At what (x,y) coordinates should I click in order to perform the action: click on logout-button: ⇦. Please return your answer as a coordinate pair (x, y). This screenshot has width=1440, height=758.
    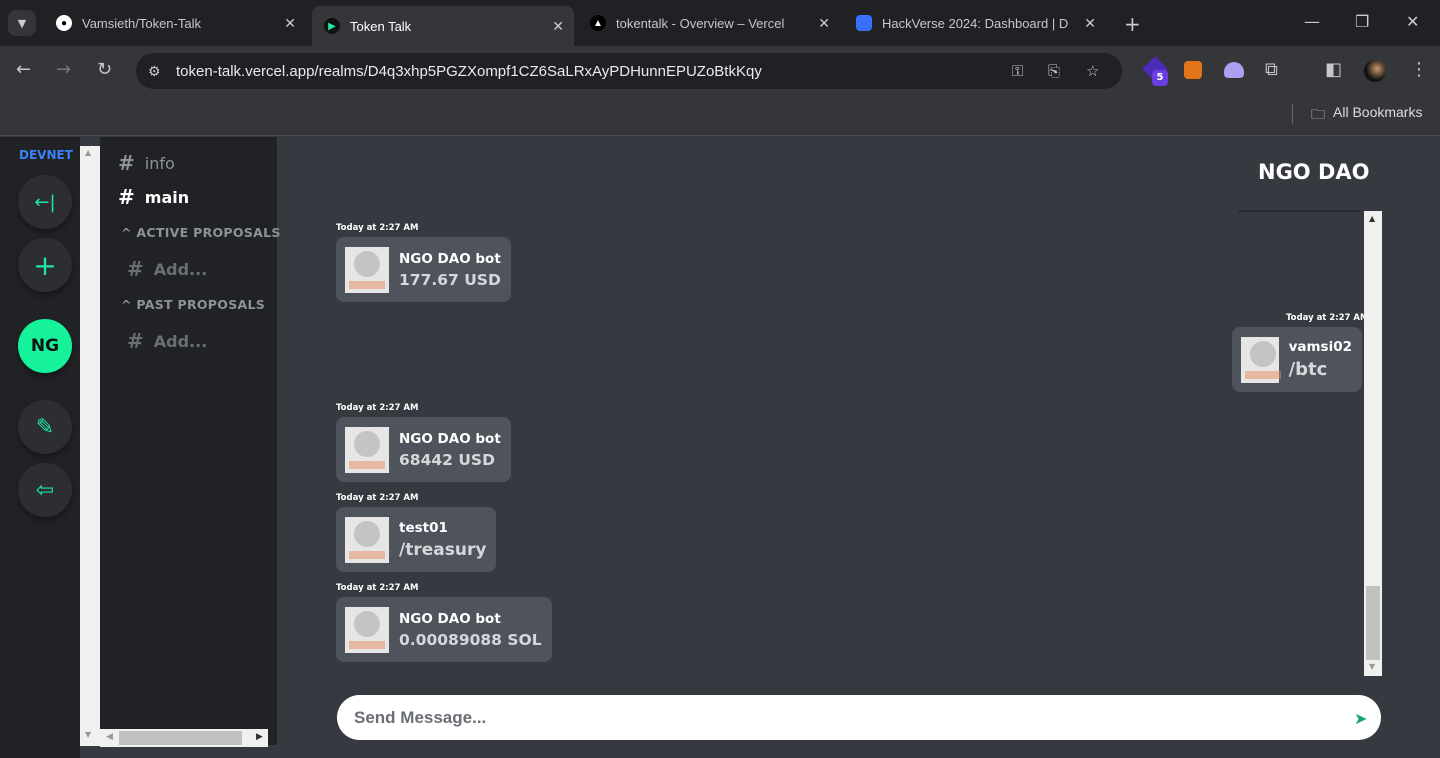
    Looking at the image, I should click on (45, 490).